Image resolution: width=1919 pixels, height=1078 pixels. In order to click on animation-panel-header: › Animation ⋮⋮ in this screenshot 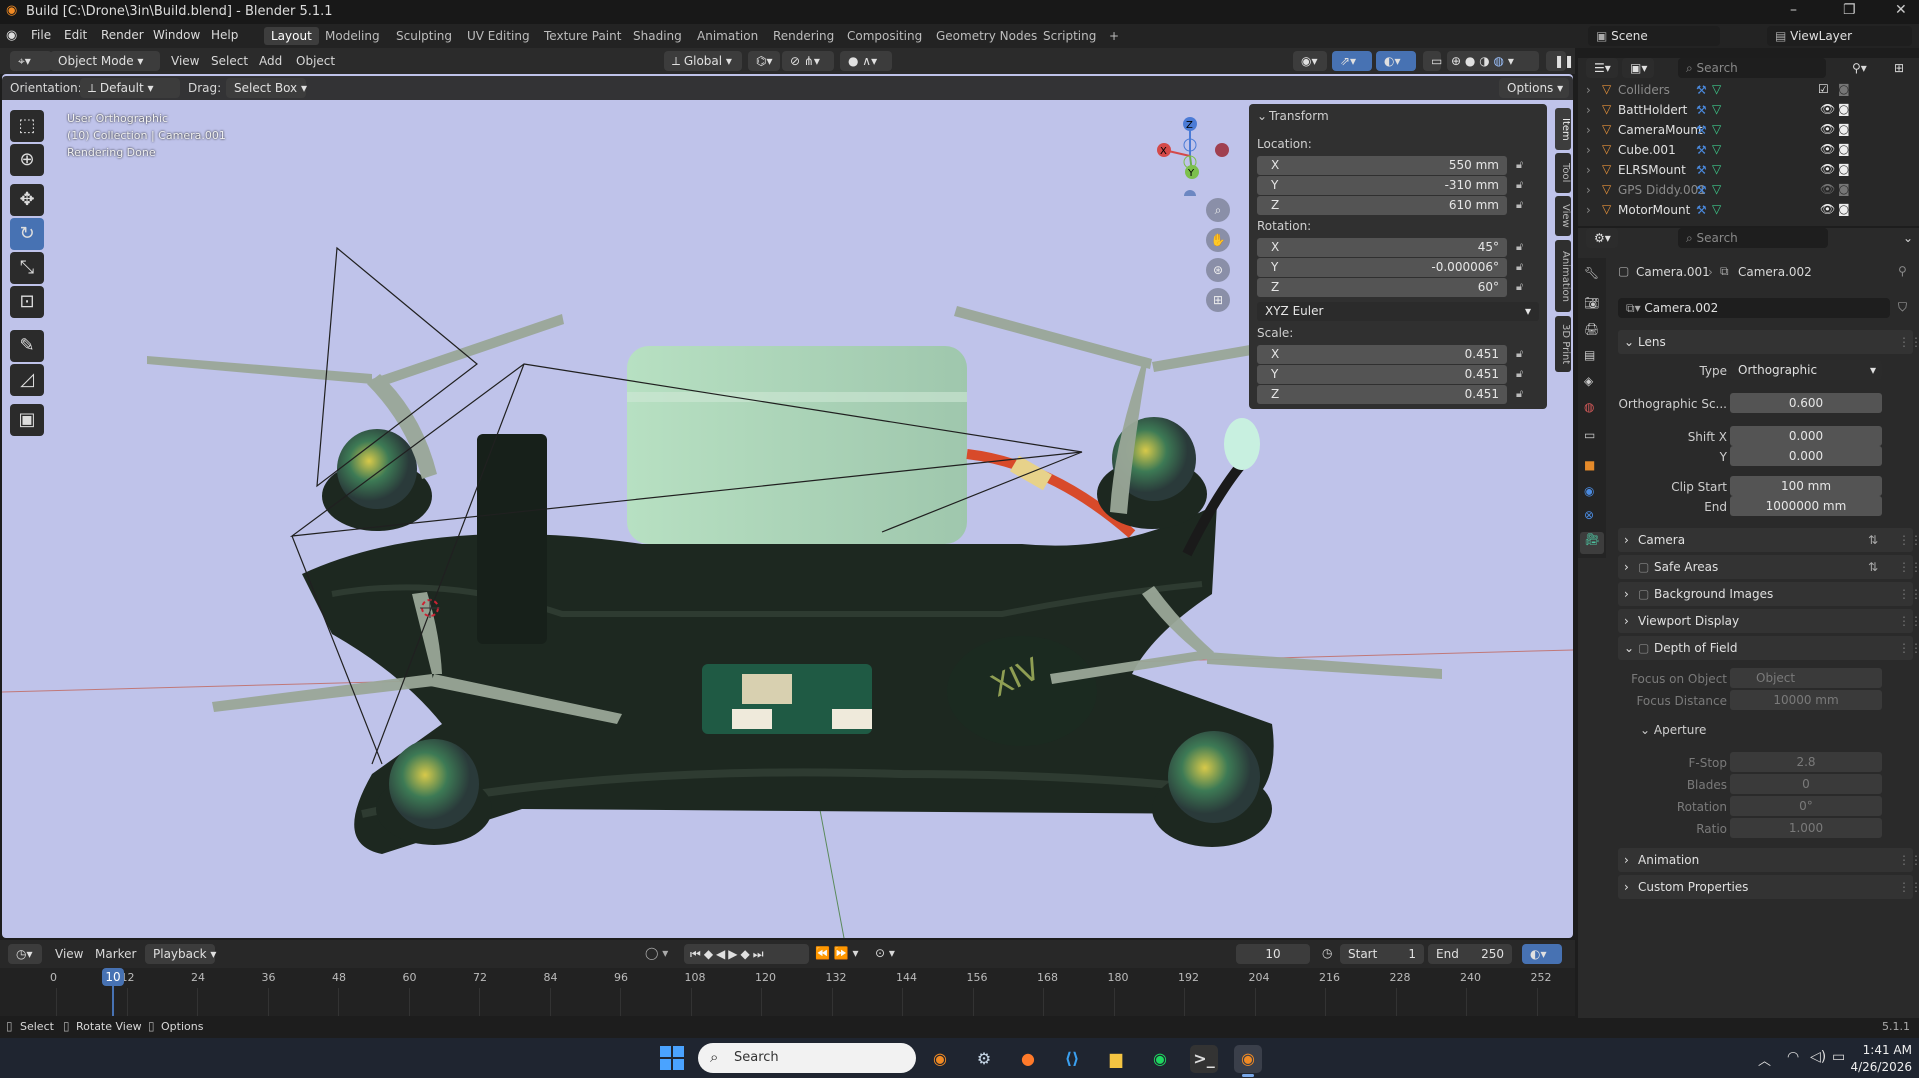, I will do `click(1768, 860)`.